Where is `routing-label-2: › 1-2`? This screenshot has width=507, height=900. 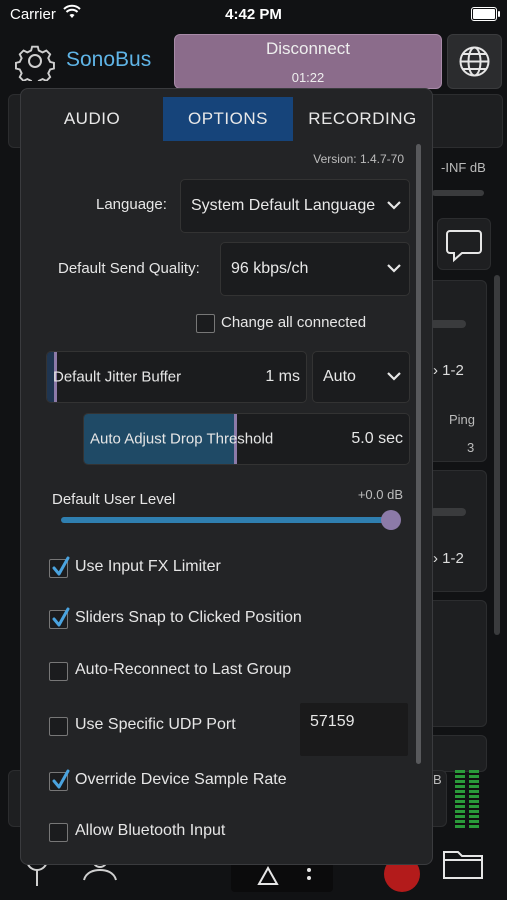
routing-label-2: › 1-2 is located at coordinates (448, 558).